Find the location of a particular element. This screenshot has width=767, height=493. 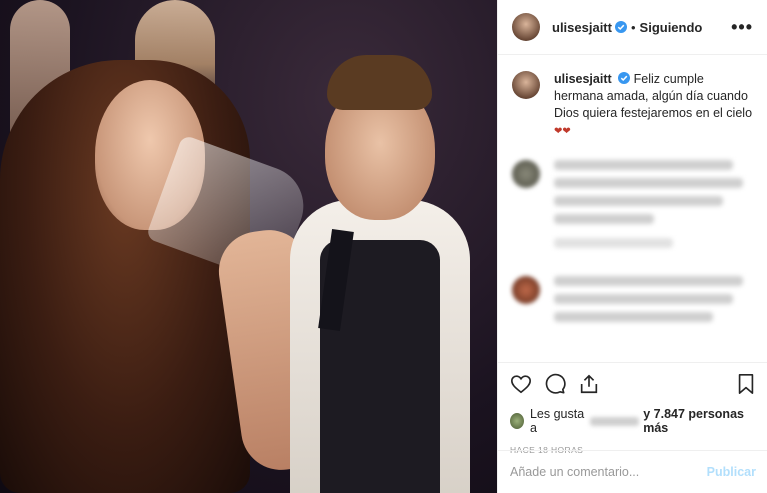

post-header: ulisesjaitt • Siguiendo ••• is located at coordinates (632, 27).